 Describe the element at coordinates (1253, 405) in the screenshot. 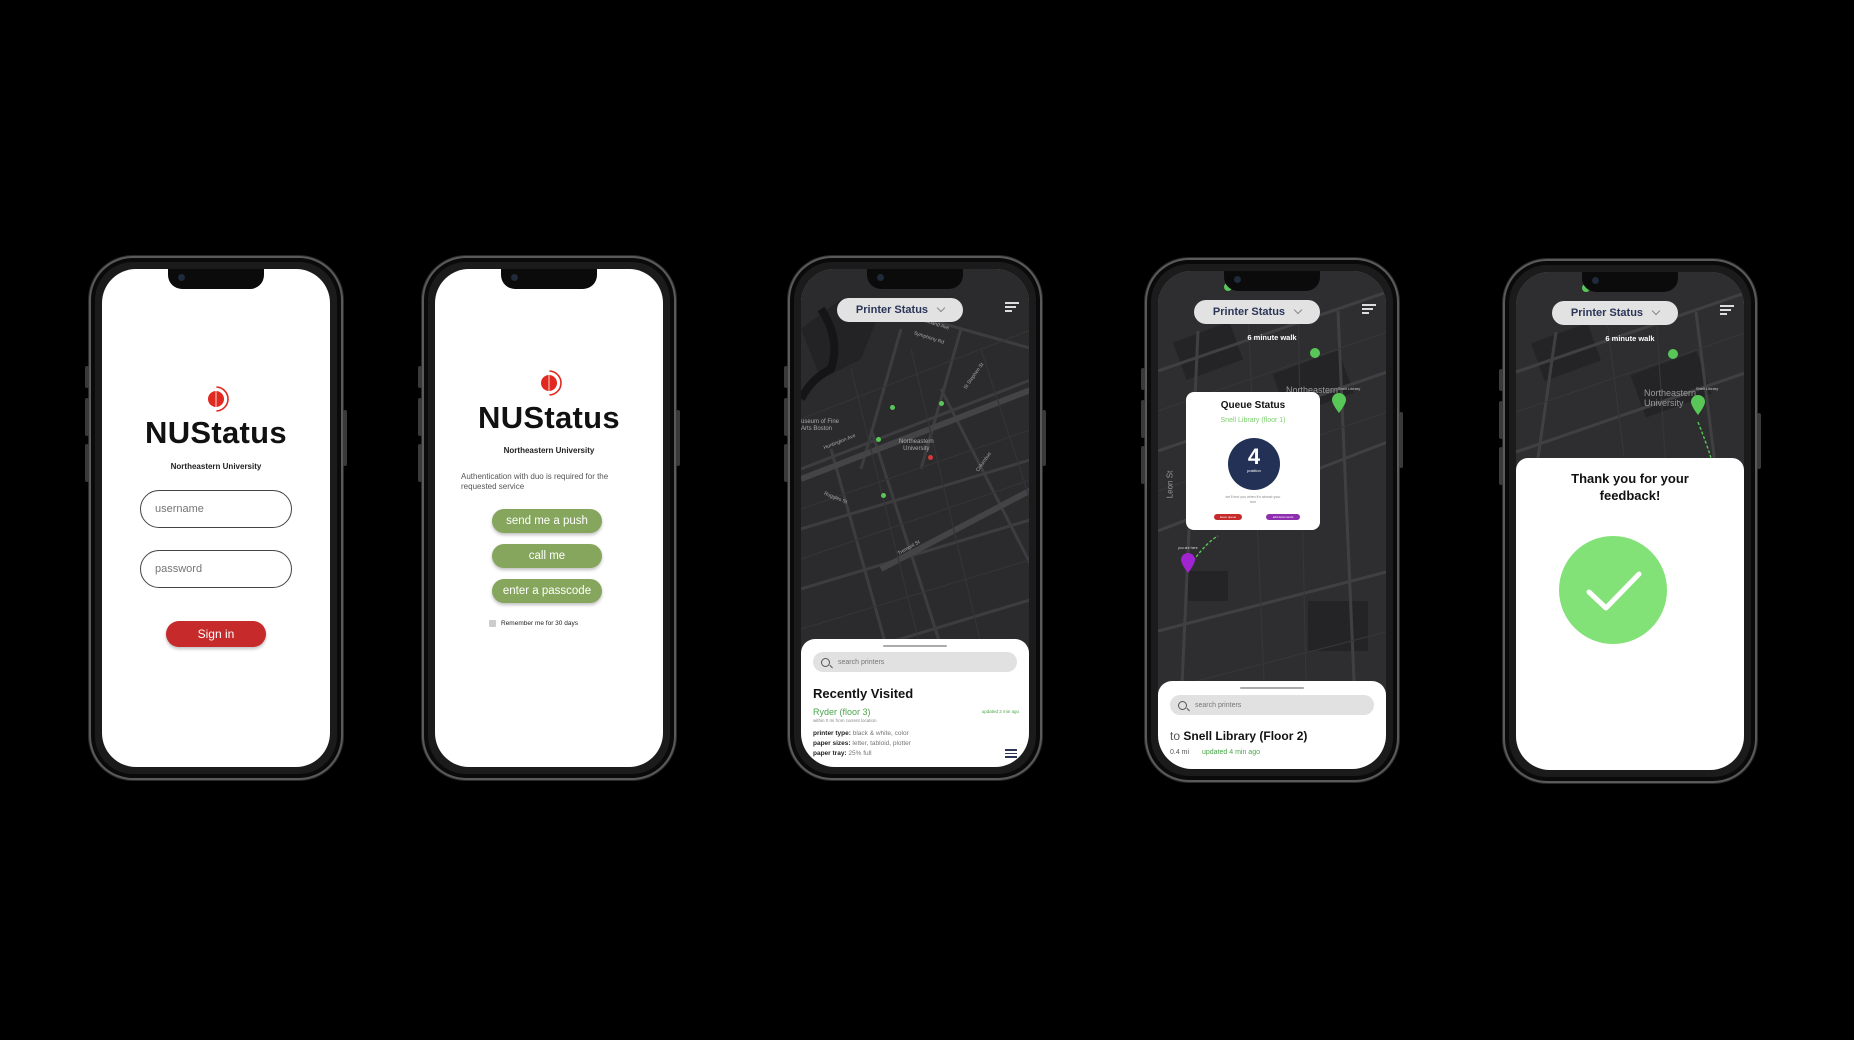

I see `queue-title: Queue Status` at that location.